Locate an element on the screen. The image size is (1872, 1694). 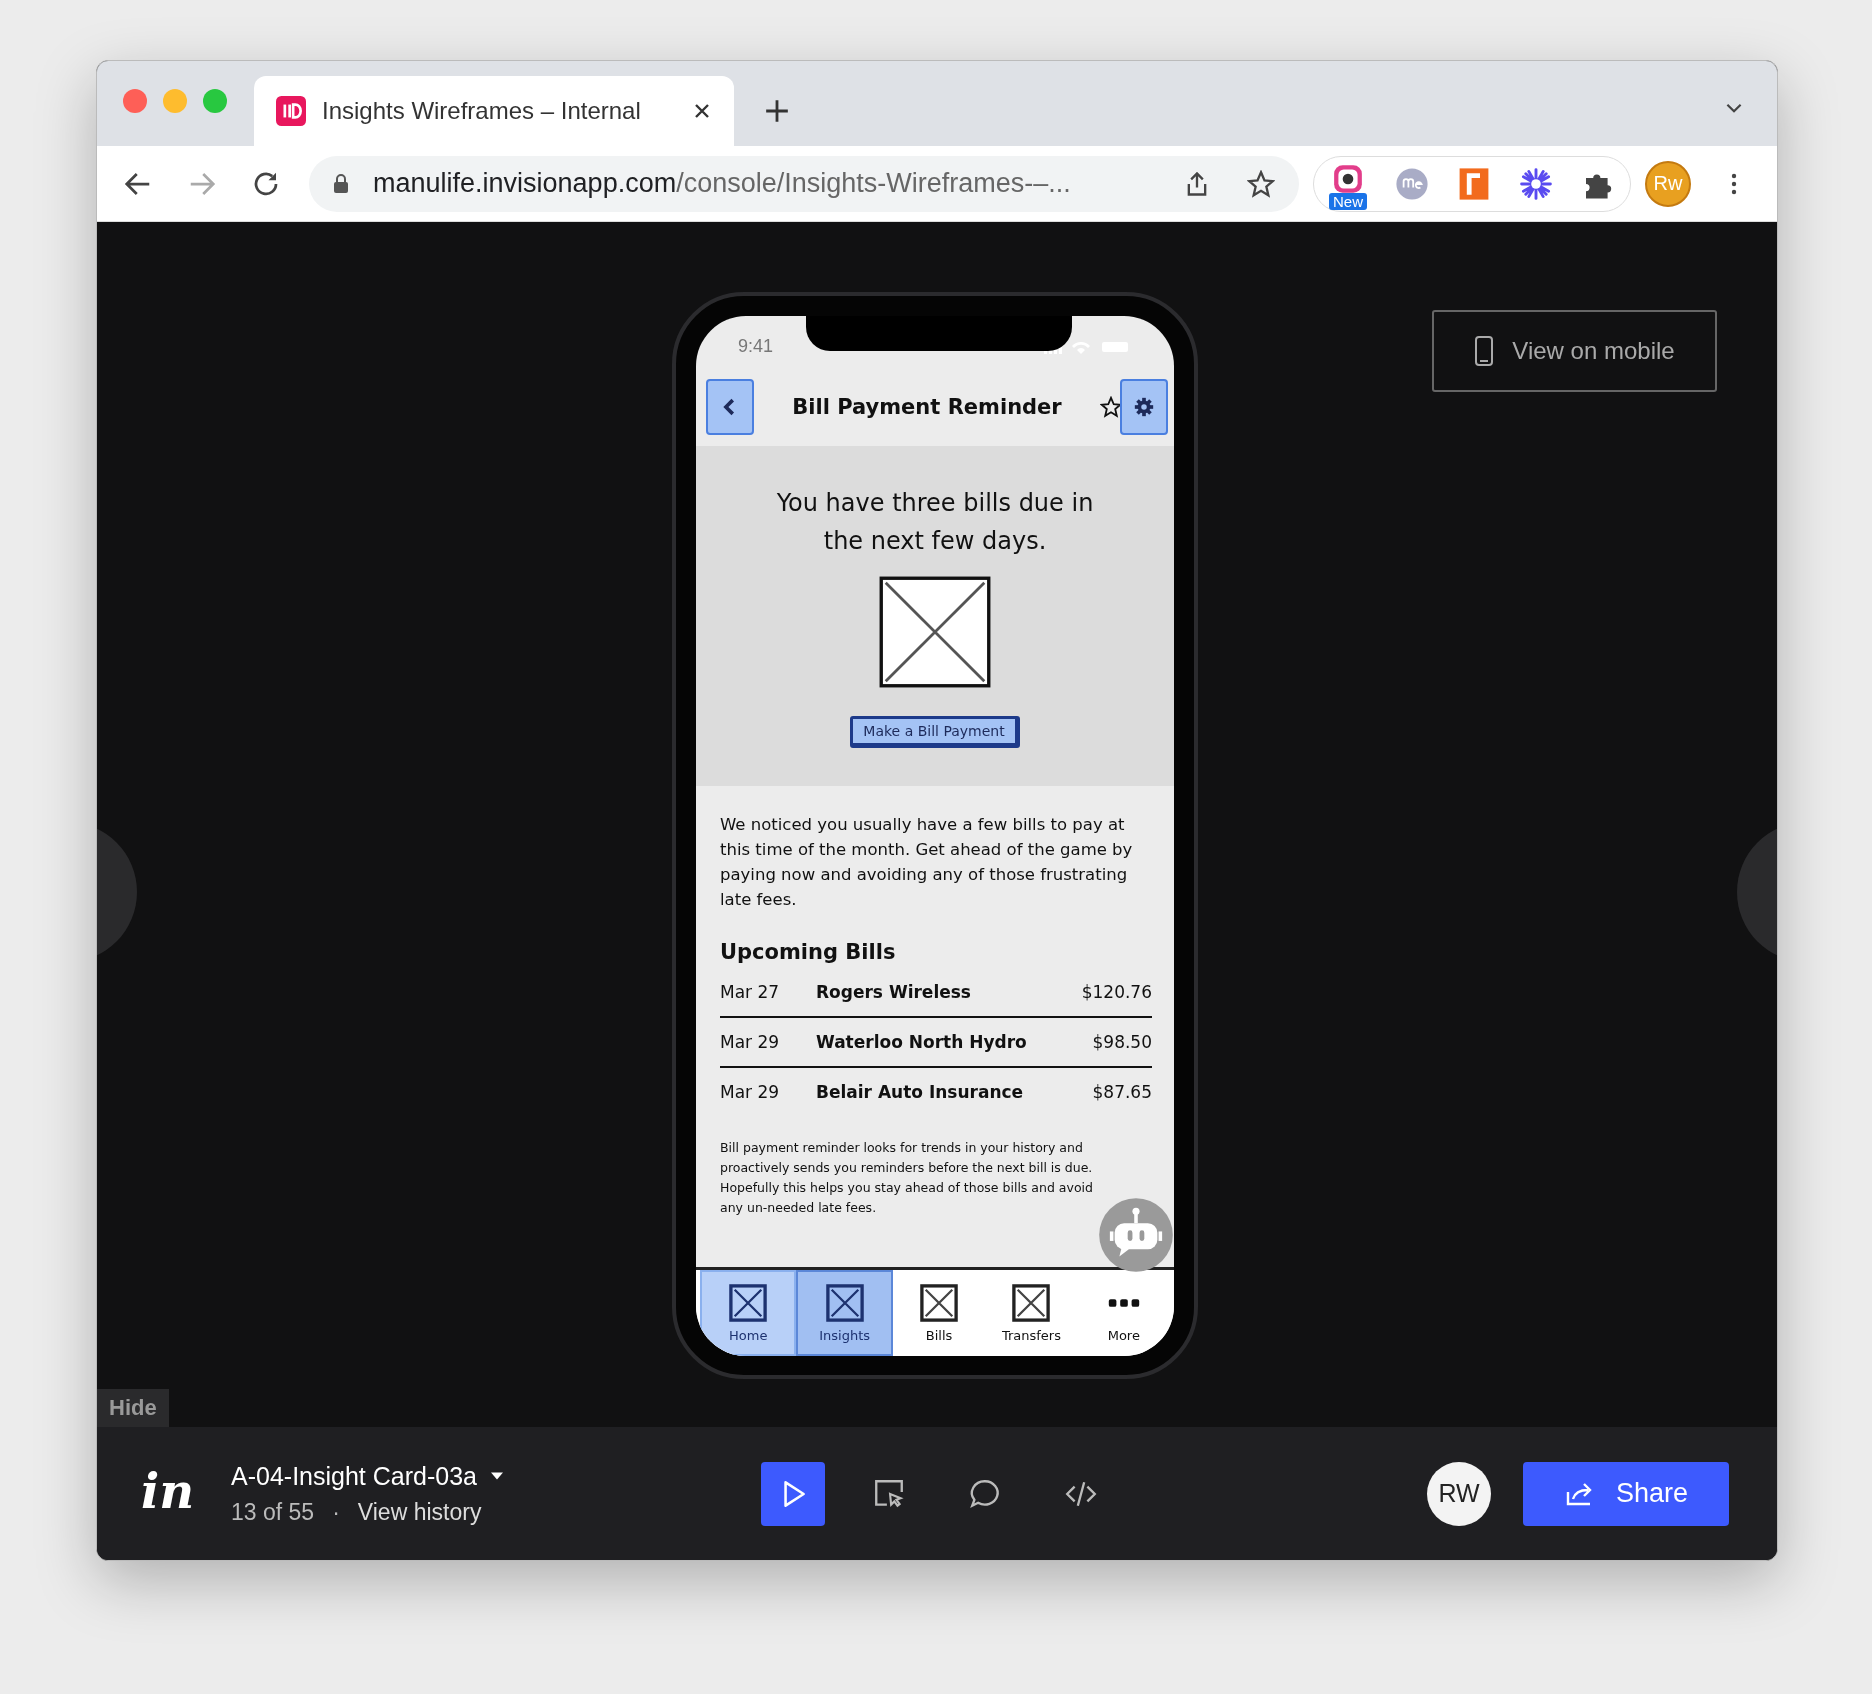
asterisk-extension-icon is located at coordinates (1536, 183).